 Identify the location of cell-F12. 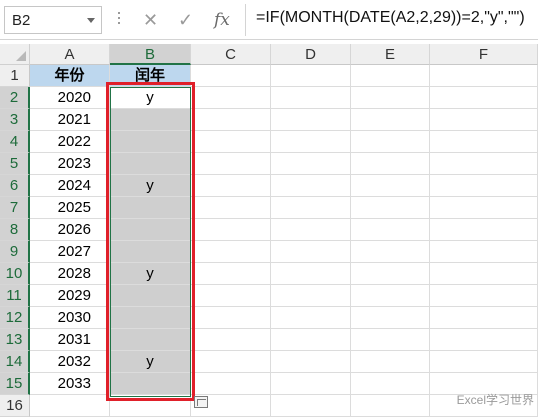
(484, 318).